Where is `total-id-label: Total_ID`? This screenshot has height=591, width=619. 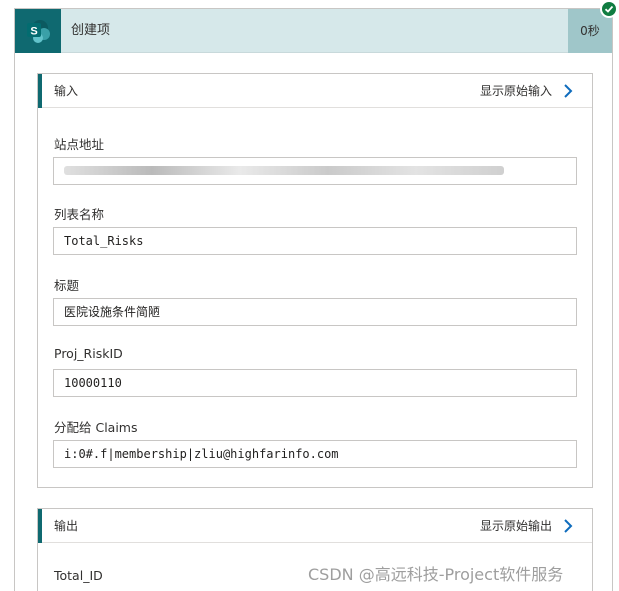
total-id-label: Total_ID is located at coordinates (78, 575).